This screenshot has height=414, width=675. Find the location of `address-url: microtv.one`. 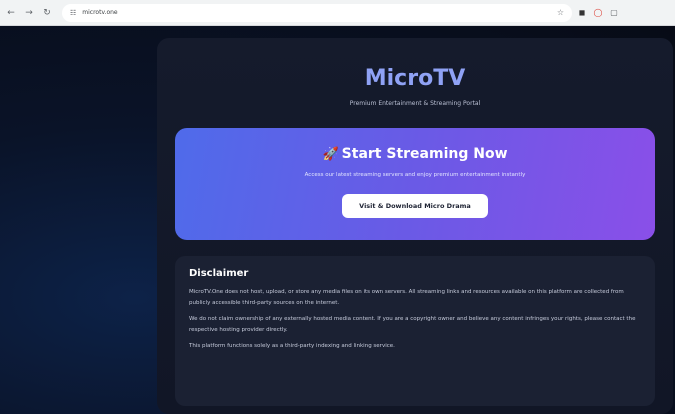

address-url: microtv.one is located at coordinates (100, 12).